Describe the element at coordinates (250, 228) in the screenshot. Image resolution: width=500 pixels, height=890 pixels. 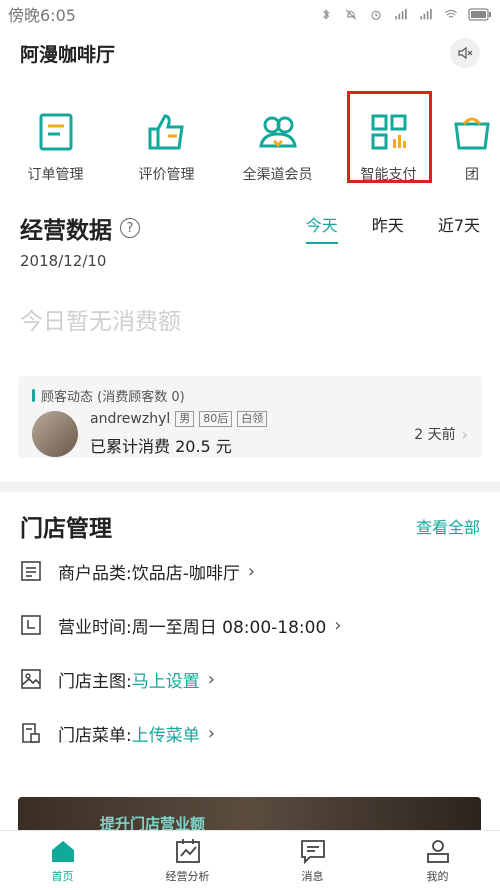
I see `business-data-header: 经营数据 ? 今天 昨天 近7天` at that location.